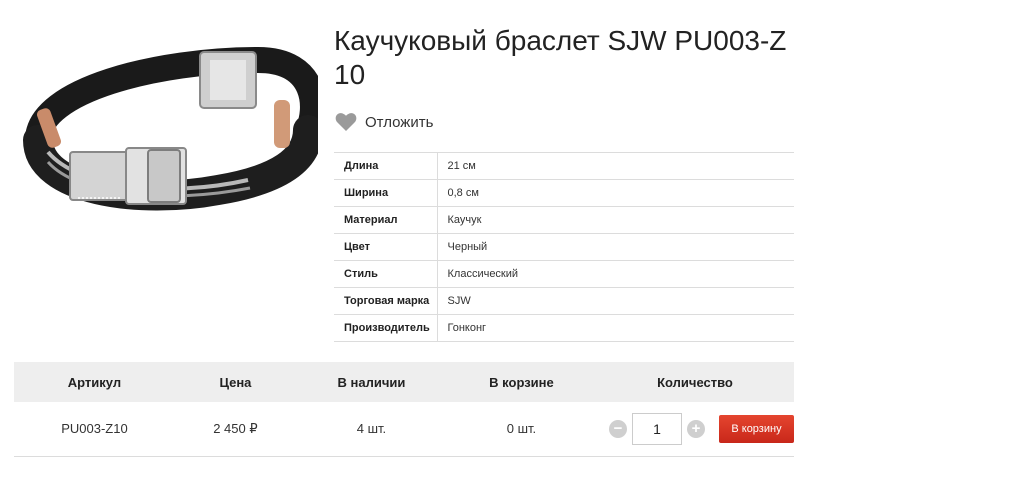  Describe the element at coordinates (467, 328) in the screenshot. I see `spec-value: Гонконг` at that location.